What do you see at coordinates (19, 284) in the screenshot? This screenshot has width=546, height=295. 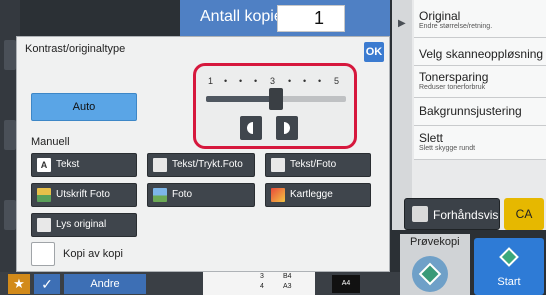 I see `star-icon: ★` at bounding box center [19, 284].